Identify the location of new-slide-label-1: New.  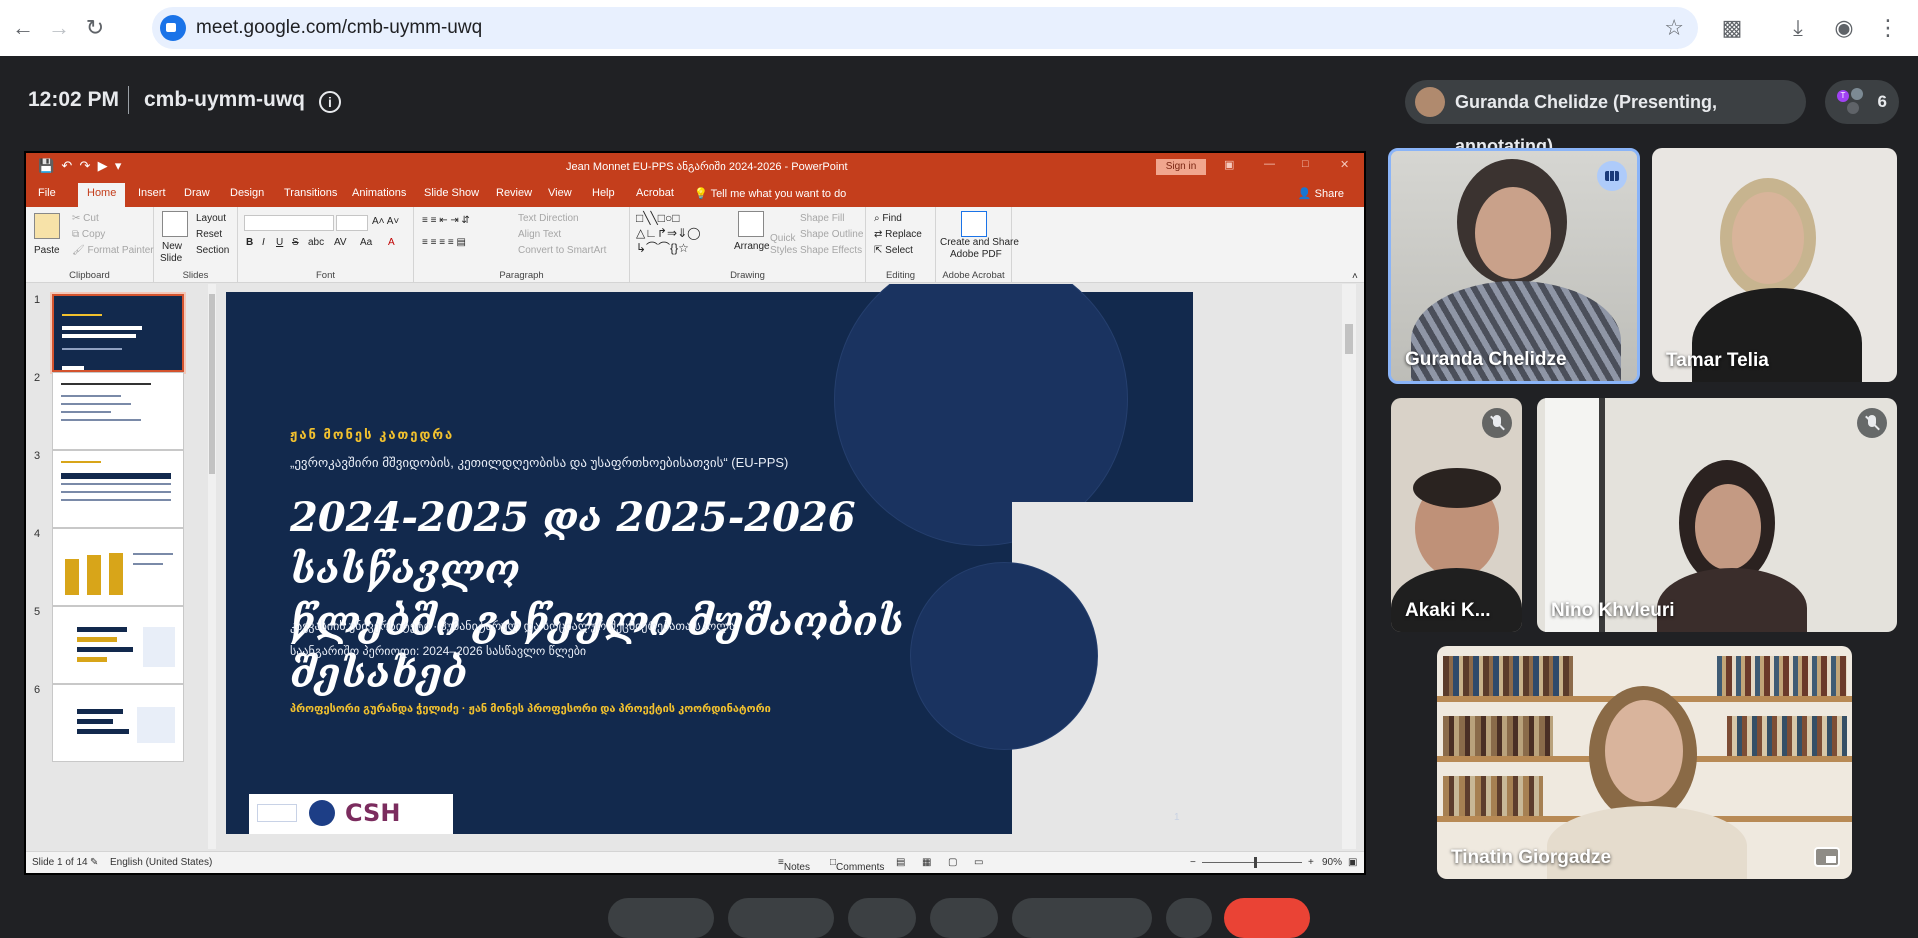
(172, 246).